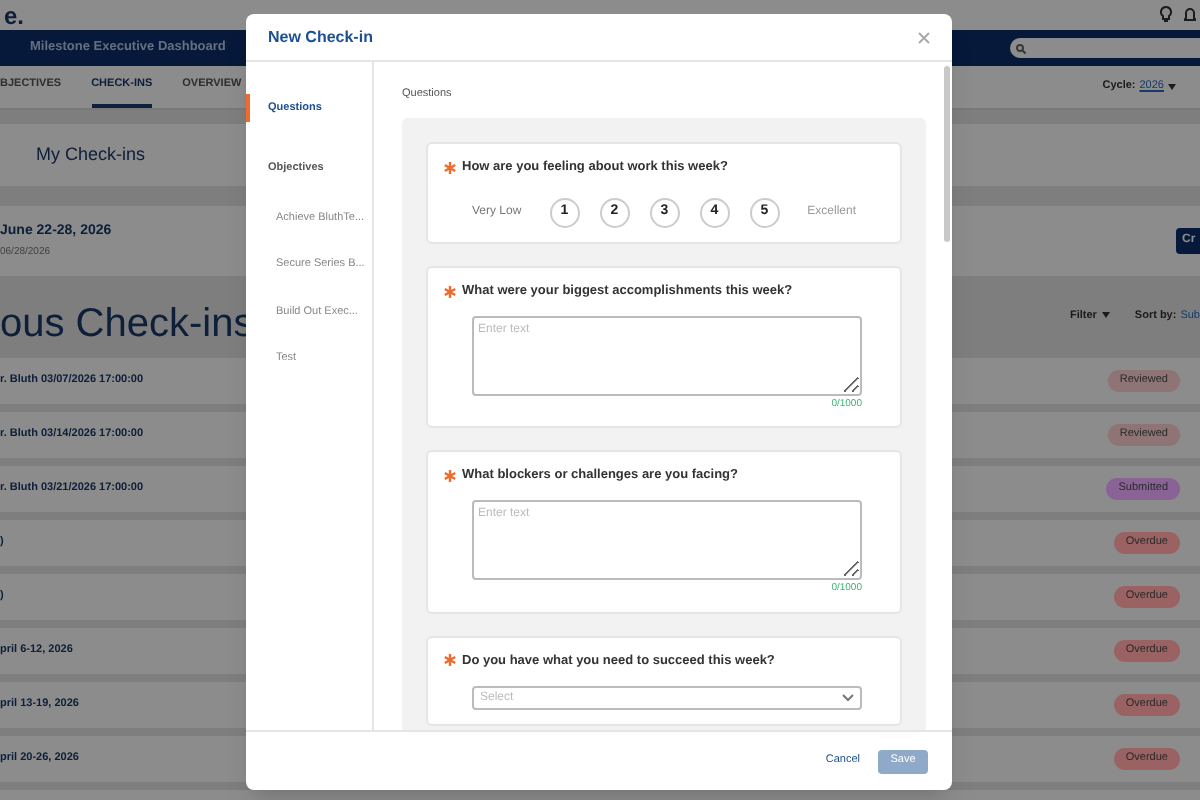 The image size is (1200, 800). Describe the element at coordinates (1021, 48) in the screenshot. I see `search-icon` at that location.